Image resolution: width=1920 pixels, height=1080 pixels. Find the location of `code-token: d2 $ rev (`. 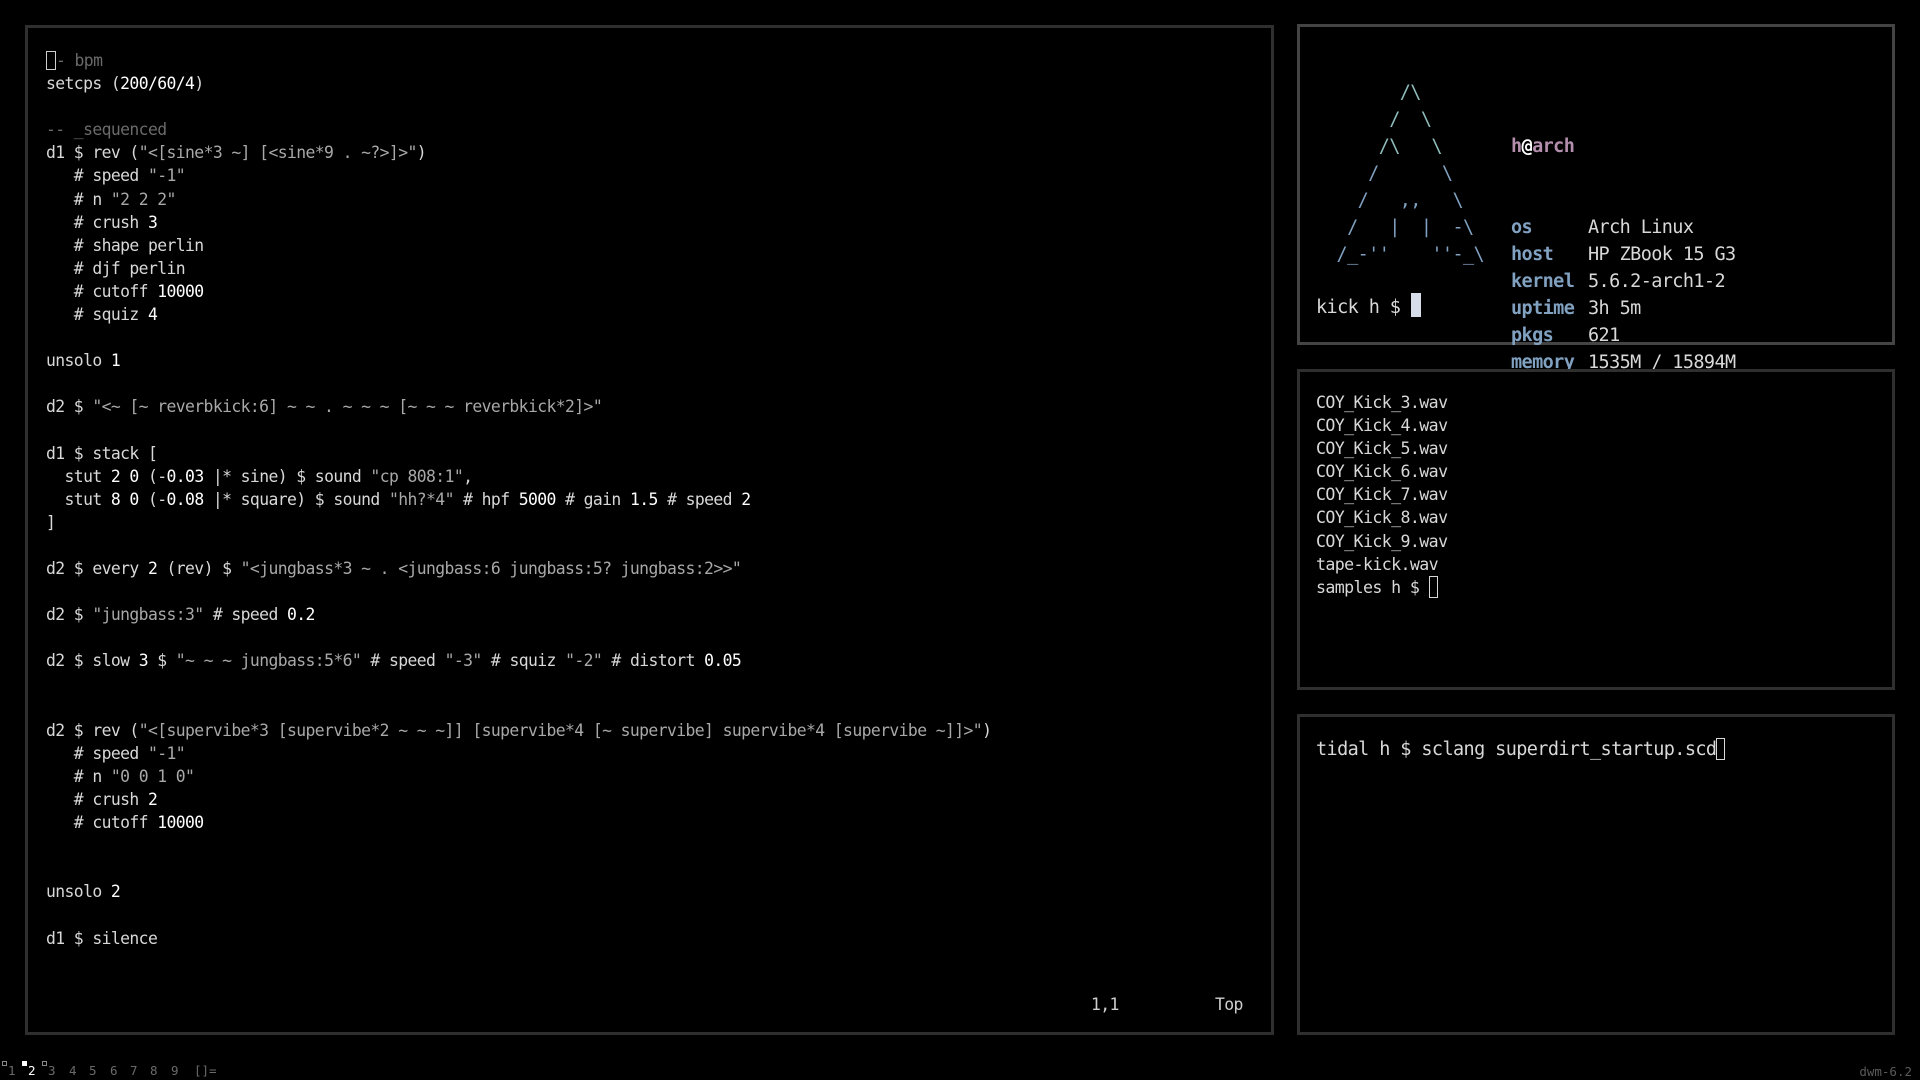

code-token: d2 $ rev ( is located at coordinates (92, 730).